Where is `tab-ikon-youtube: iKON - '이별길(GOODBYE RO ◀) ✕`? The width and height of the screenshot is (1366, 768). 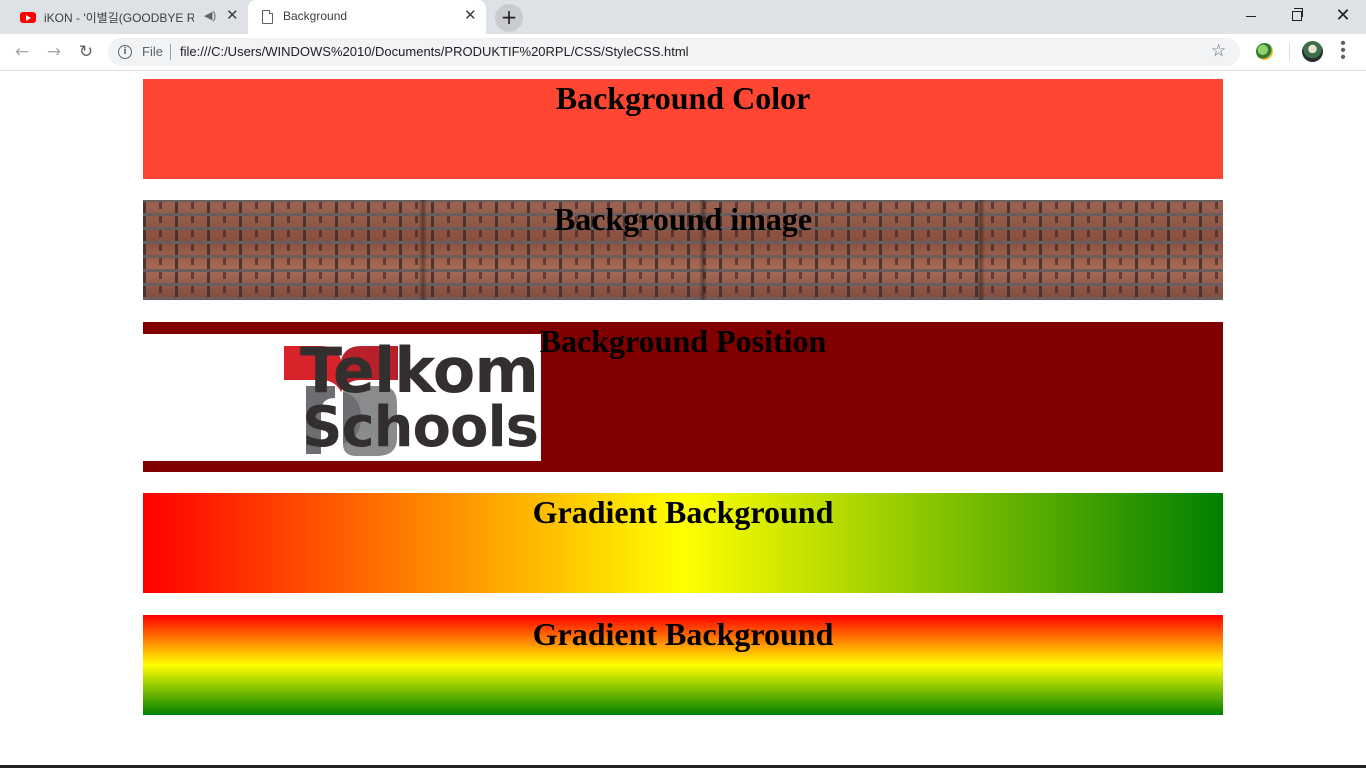
tab-ikon-youtube: iKON - '이별길(GOODBYE RO ◀) ✕ is located at coordinates (127, 17).